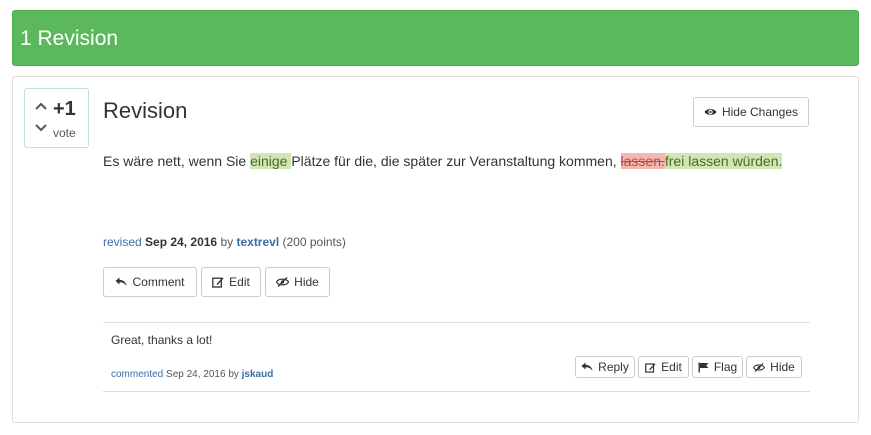 This screenshot has width=871, height=435. I want to click on reply-button: Reply, so click(605, 367).